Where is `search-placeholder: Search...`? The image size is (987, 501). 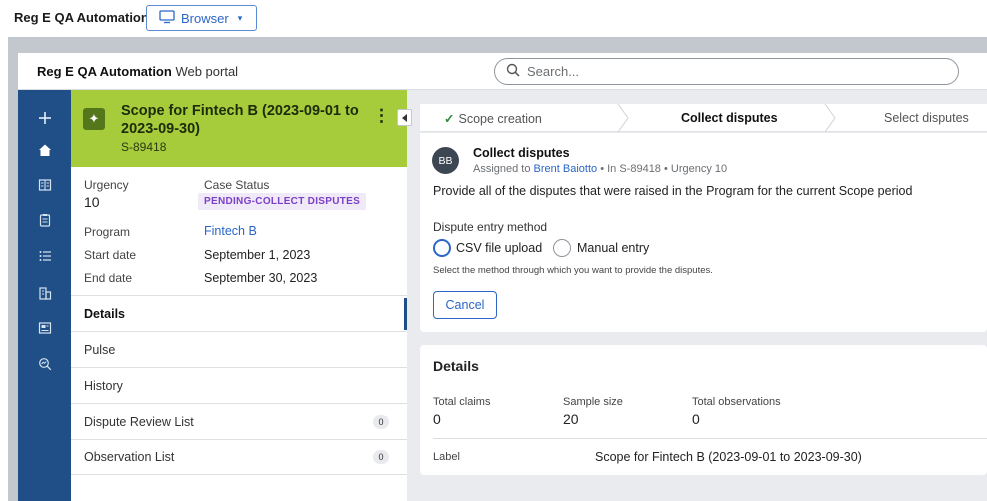 search-placeholder: Search... is located at coordinates (553, 71).